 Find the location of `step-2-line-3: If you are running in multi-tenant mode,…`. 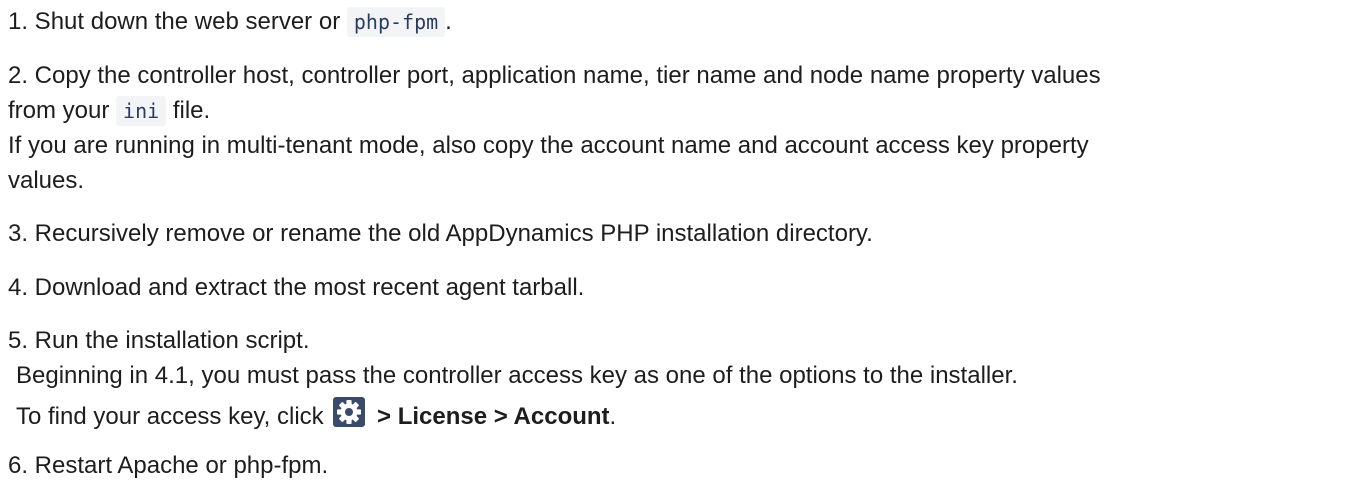

step-2-line-3: If you are running in multi-tenant mode,… is located at coordinates (548, 145).